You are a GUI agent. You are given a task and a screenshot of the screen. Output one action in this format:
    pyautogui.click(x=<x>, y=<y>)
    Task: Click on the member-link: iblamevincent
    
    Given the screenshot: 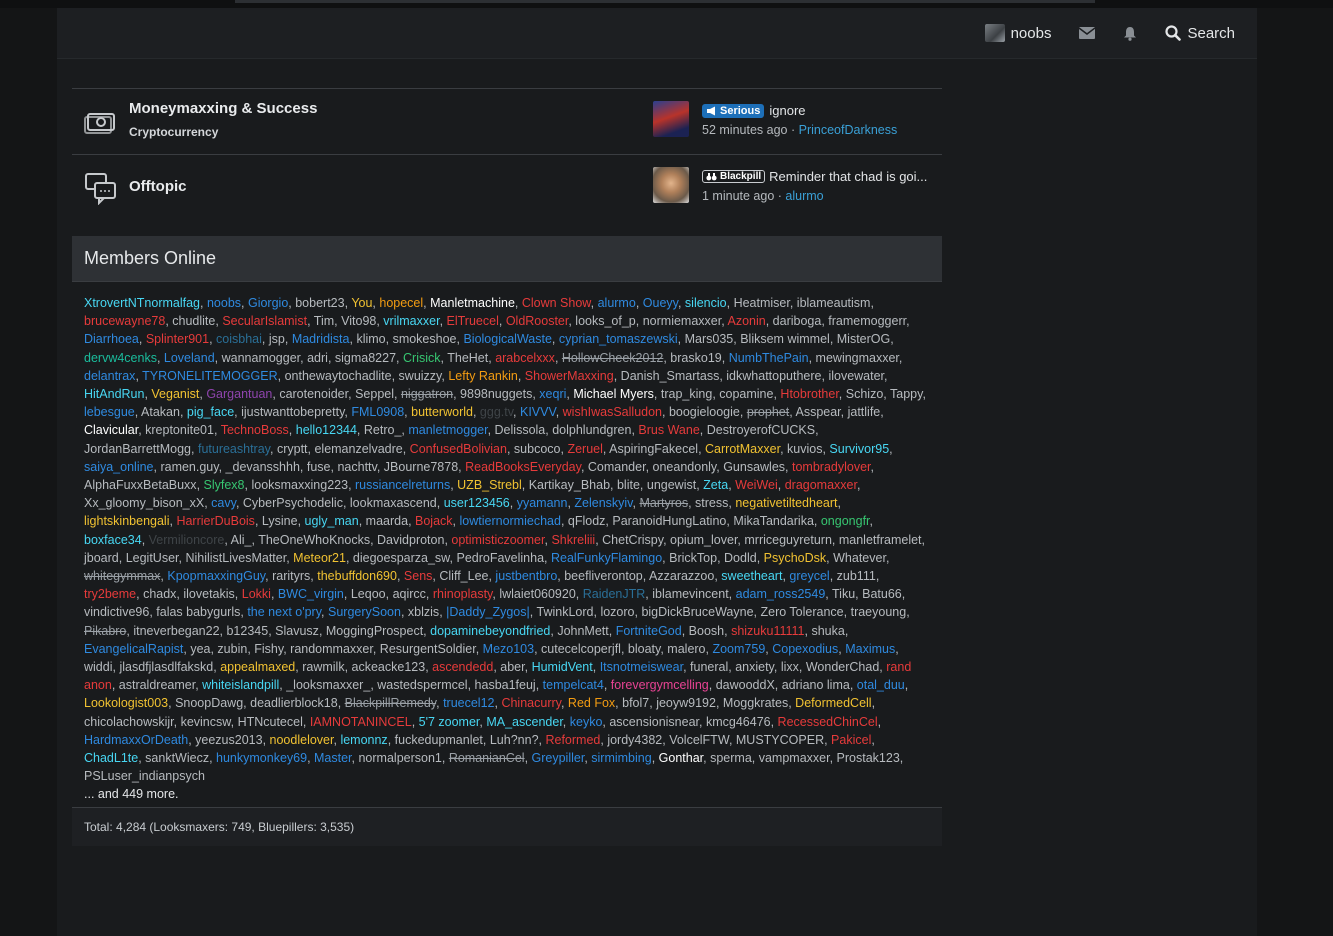 What is the action you would take?
    pyautogui.click(x=690, y=594)
    